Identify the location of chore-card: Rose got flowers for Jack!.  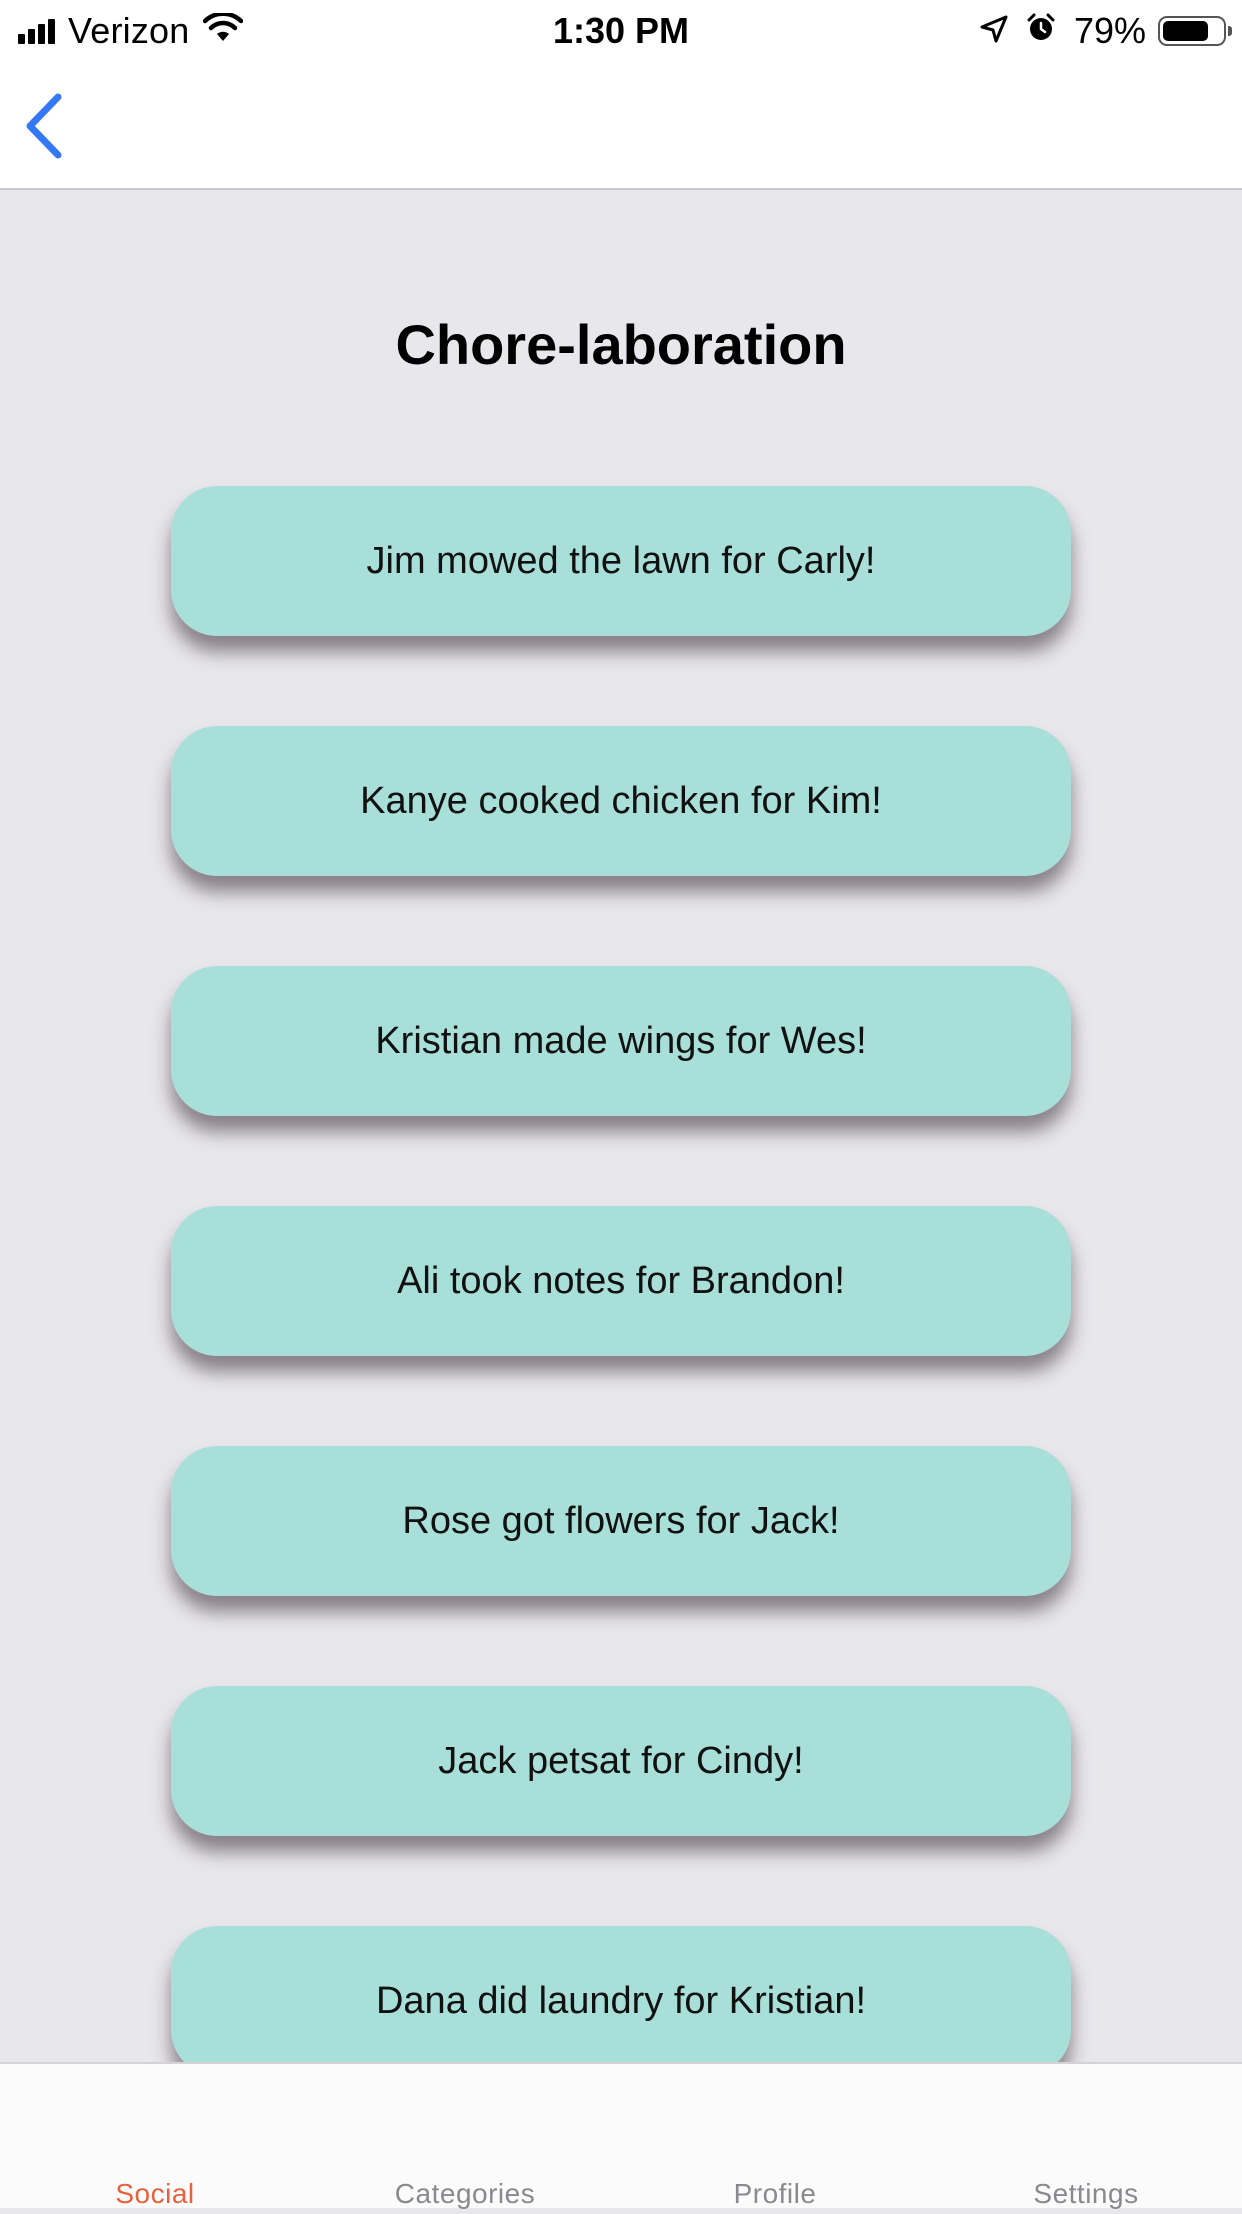
(621, 1521).